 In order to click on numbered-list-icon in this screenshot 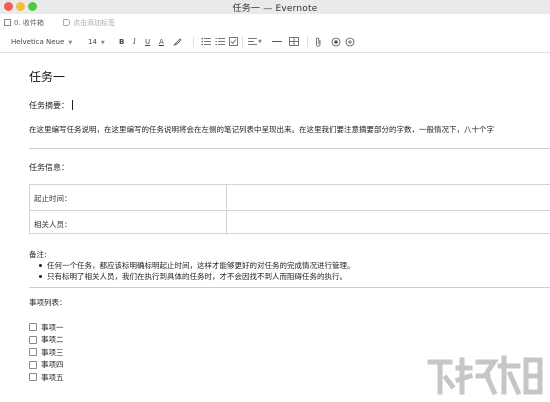, I will do `click(220, 42)`.